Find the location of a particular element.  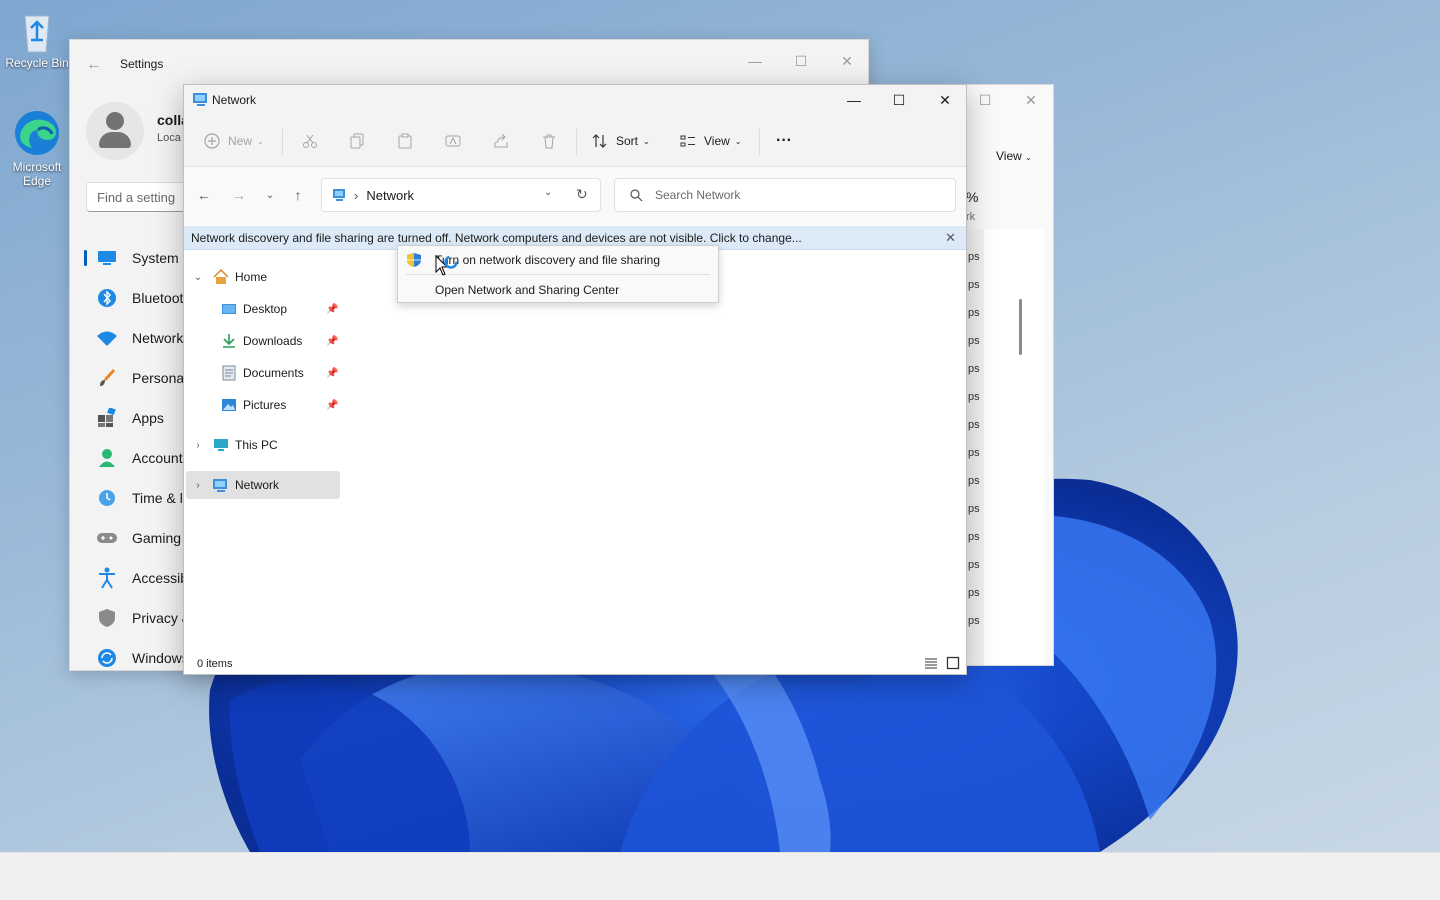

nav-label: Windows is located at coordinates (160, 658).